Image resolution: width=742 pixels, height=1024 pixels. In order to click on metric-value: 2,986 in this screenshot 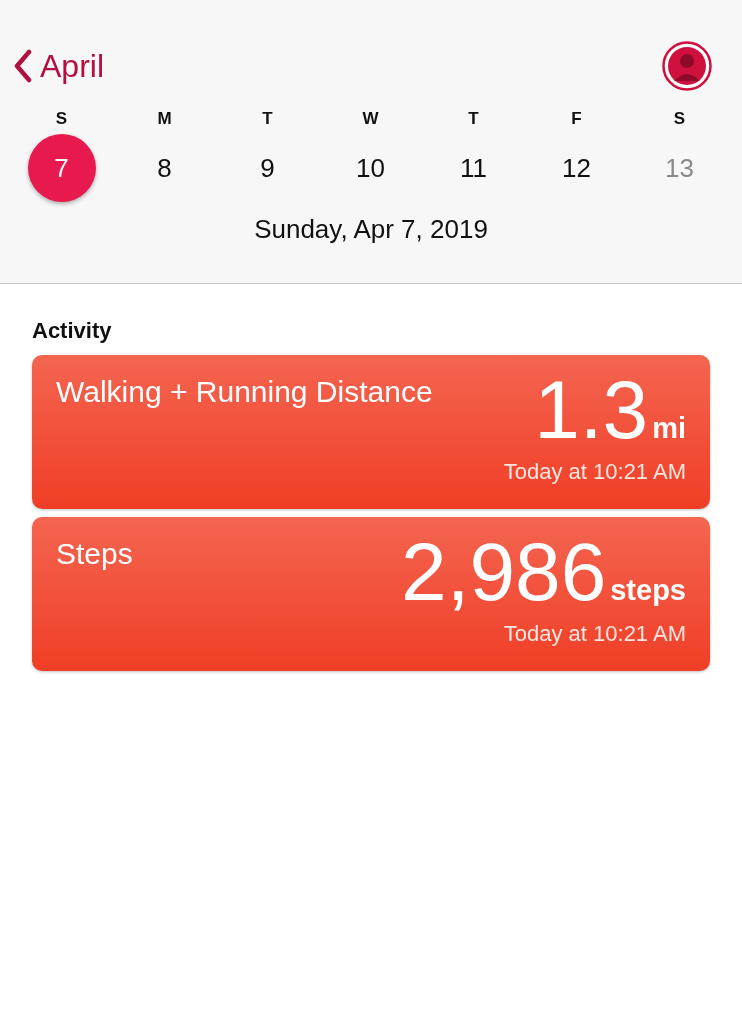, I will do `click(504, 572)`.